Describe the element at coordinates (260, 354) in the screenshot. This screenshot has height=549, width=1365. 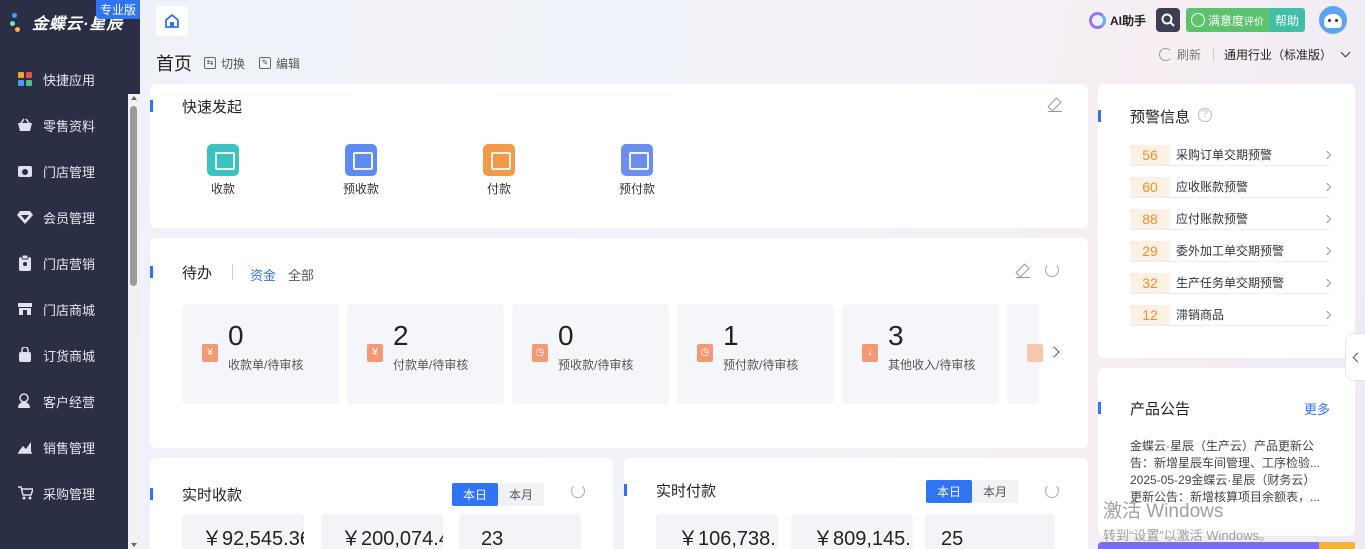
I see `todo-item: 0 ¥ 收款单/待审核` at that location.